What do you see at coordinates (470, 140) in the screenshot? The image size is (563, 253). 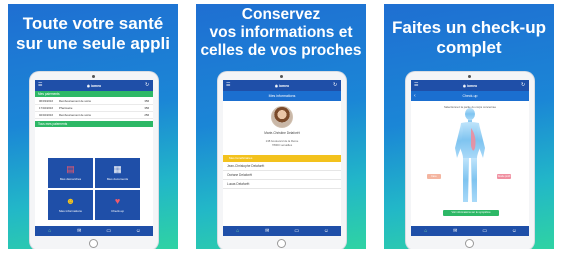 I see `body-torso` at bounding box center [470, 140].